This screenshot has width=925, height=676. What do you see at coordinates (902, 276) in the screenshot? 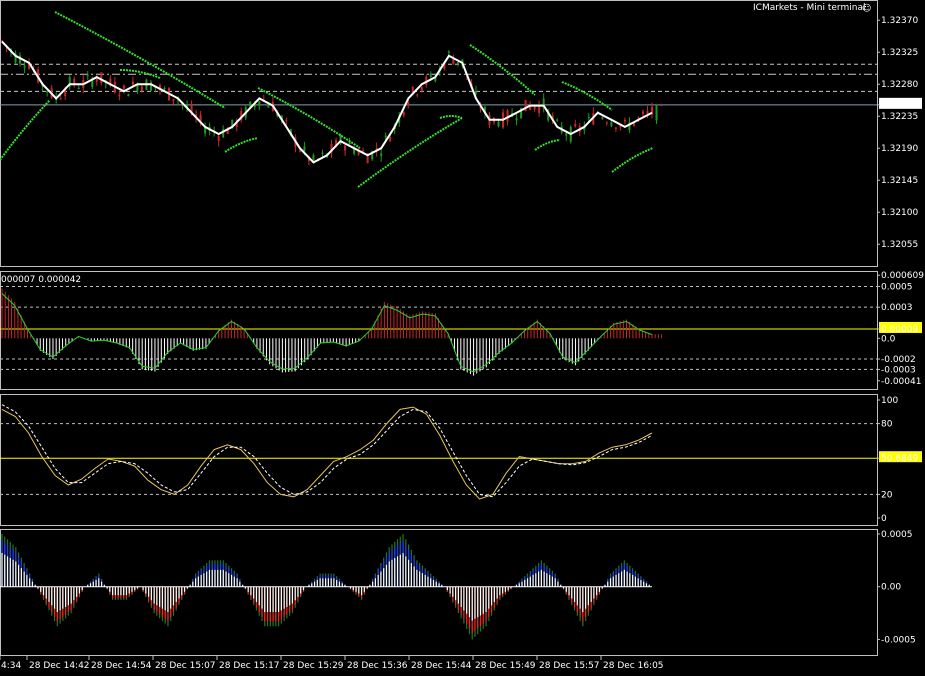
I see `macd-tick-label: 0.000609` at bounding box center [902, 276].